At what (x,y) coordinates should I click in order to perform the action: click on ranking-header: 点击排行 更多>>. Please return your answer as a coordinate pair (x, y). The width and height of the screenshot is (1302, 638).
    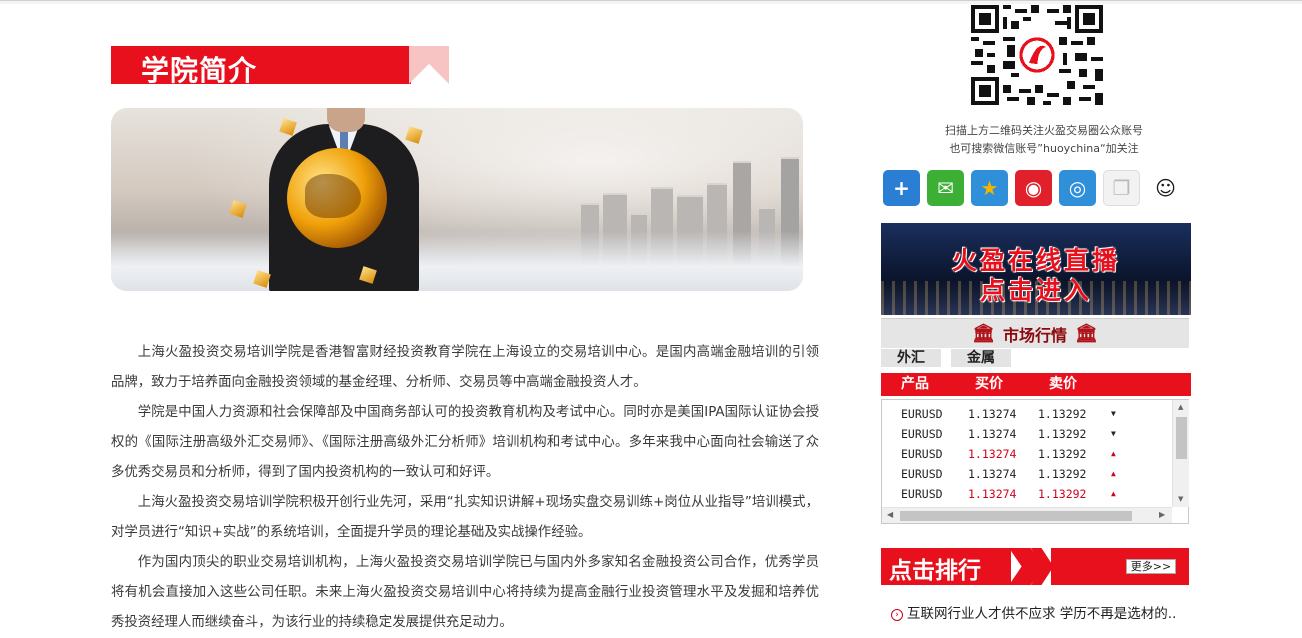
    Looking at the image, I should click on (1035, 566).